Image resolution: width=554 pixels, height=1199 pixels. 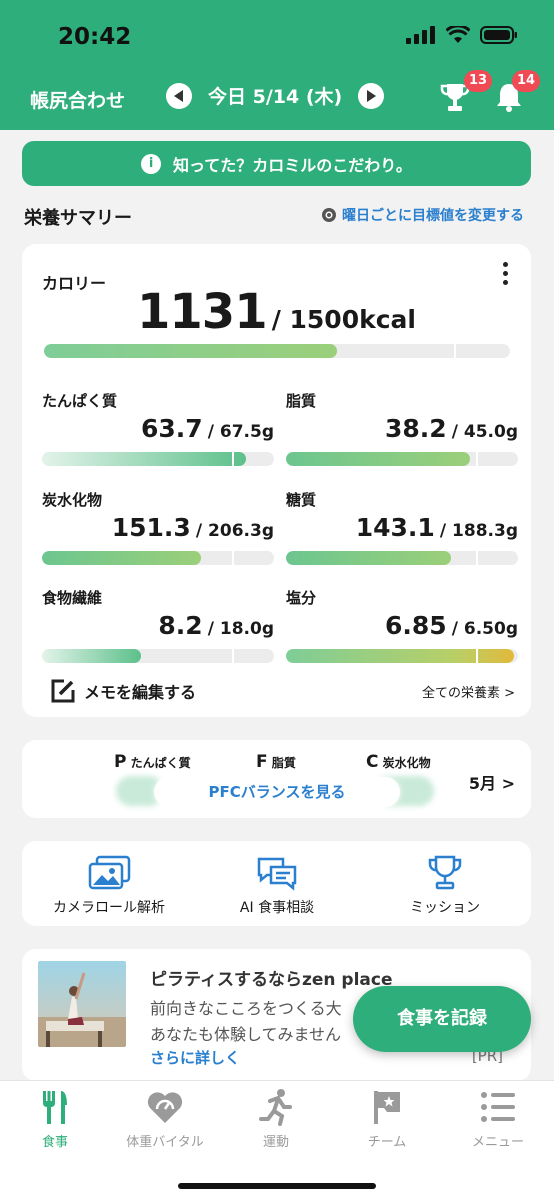 I want to click on trophy-button: 13, so click(x=465, y=92).